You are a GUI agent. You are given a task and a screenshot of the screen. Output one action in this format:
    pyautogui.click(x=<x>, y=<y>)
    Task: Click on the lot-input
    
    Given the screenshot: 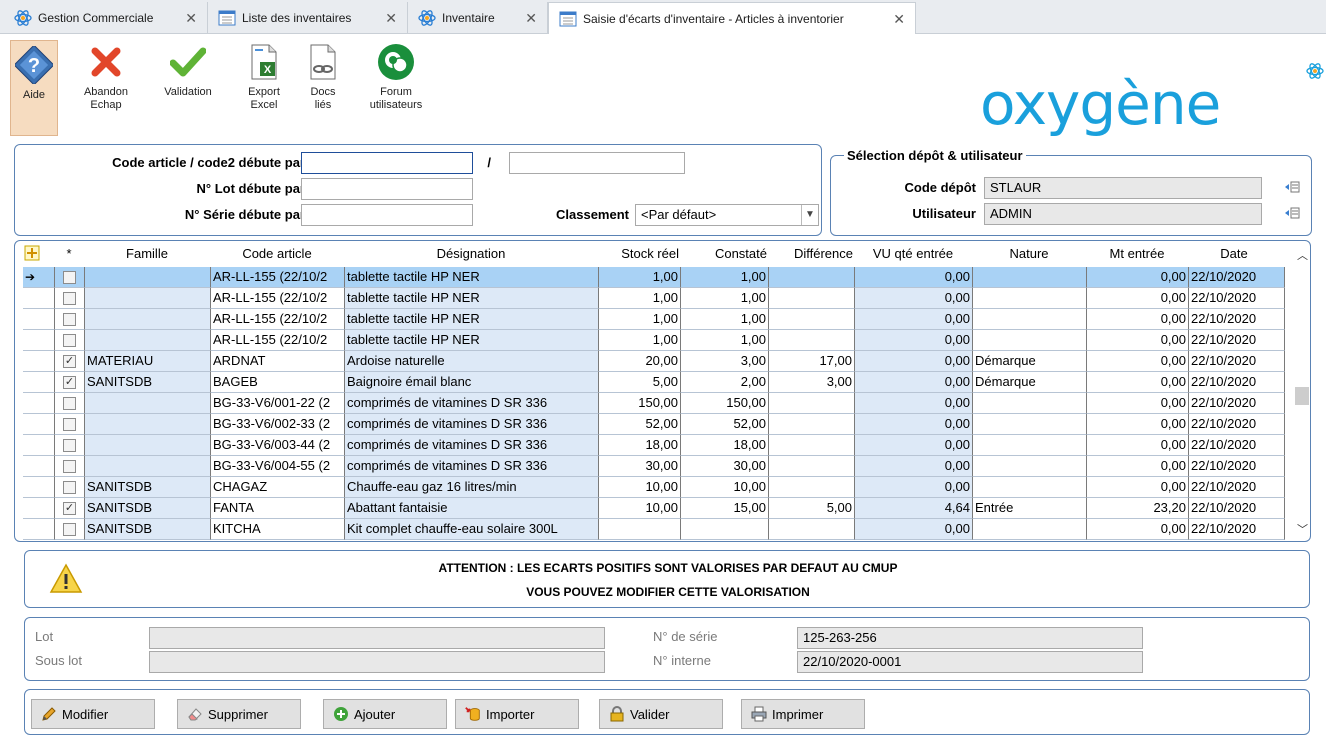 What is the action you would take?
    pyautogui.click(x=387, y=189)
    